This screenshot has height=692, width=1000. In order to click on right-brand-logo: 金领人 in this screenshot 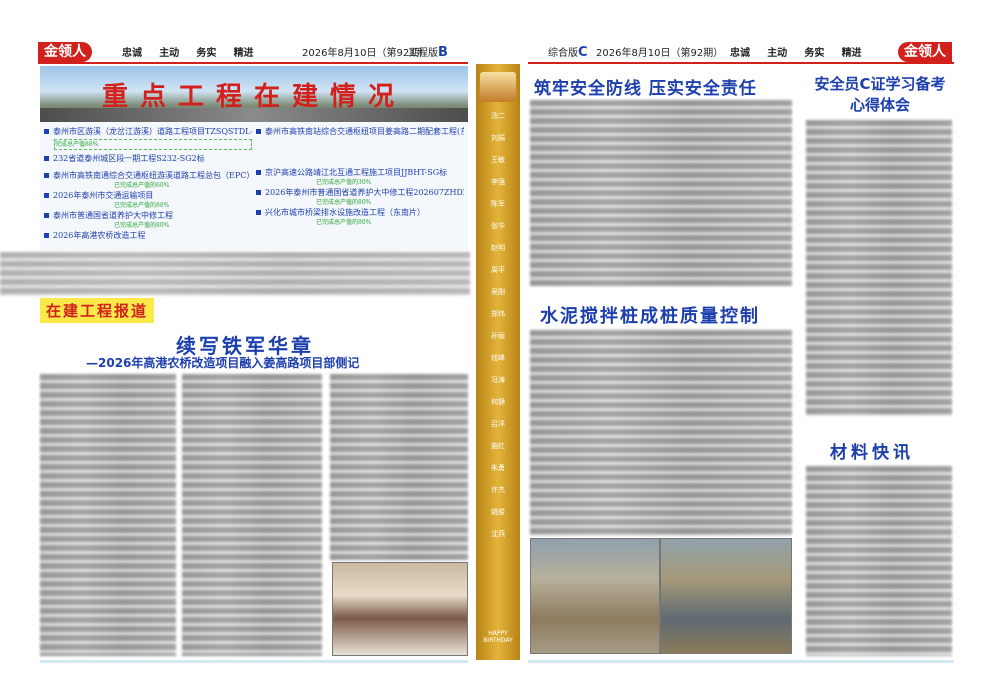, I will do `click(925, 52)`.